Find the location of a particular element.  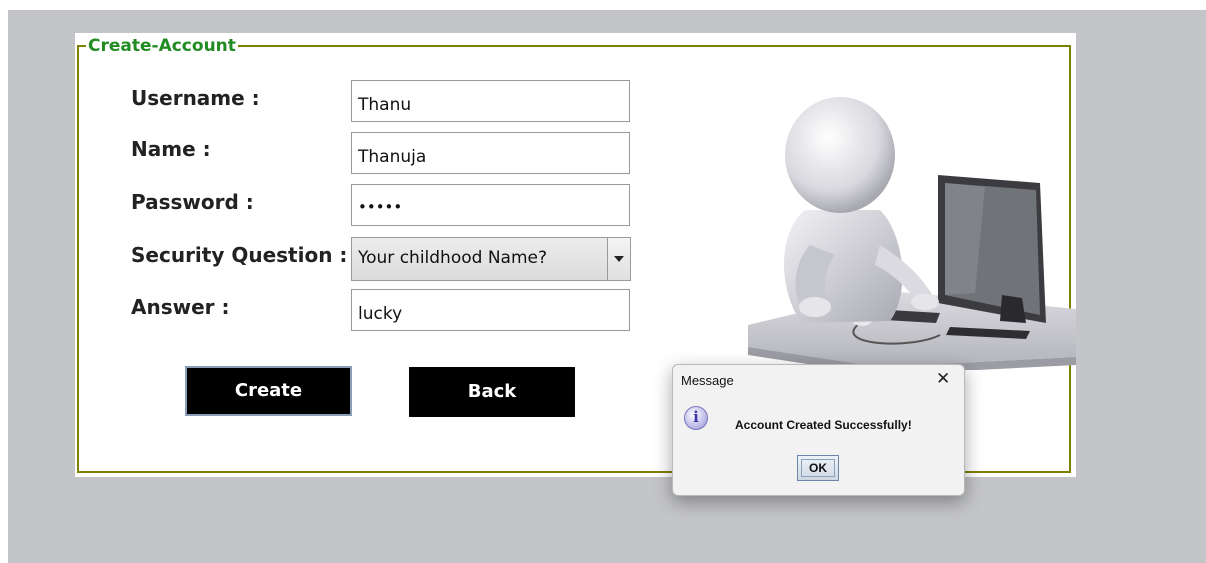

user-at-computer-illustration is located at coordinates (912, 233).